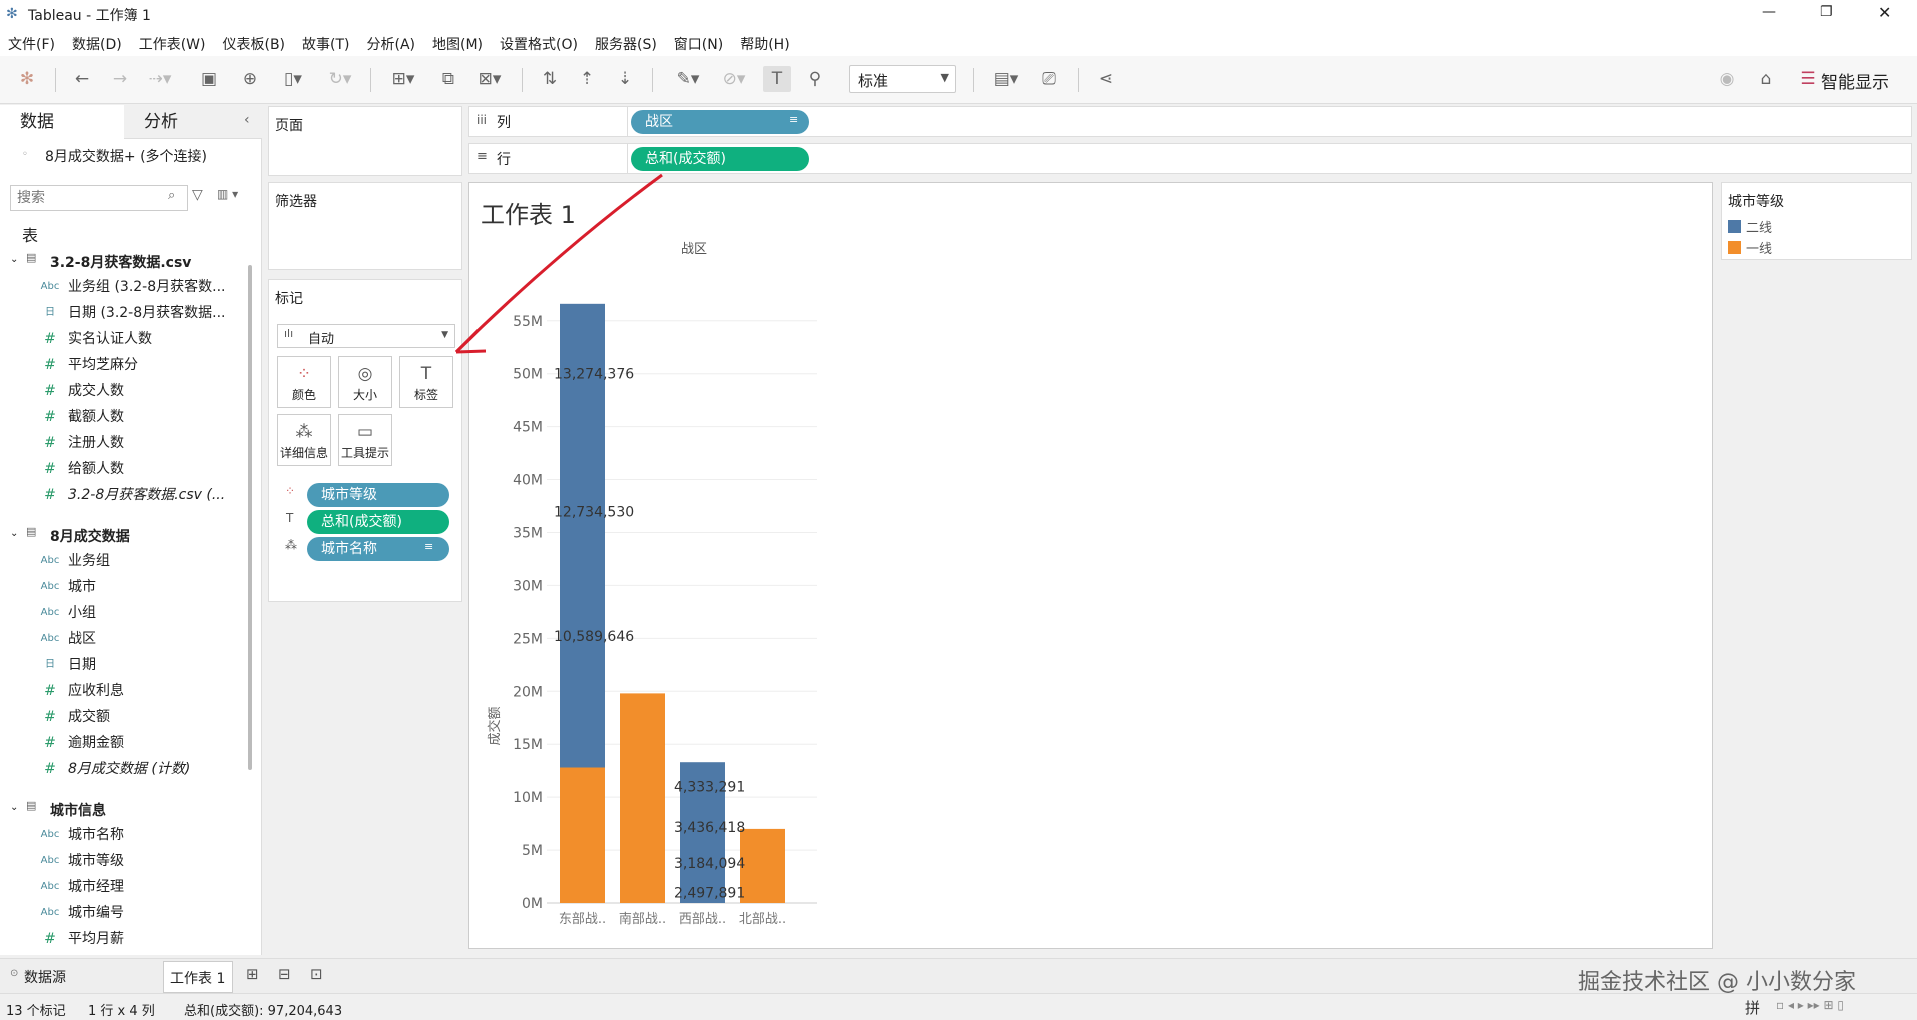  What do you see at coordinates (99, 198) in the screenshot?
I see `search-input` at bounding box center [99, 198].